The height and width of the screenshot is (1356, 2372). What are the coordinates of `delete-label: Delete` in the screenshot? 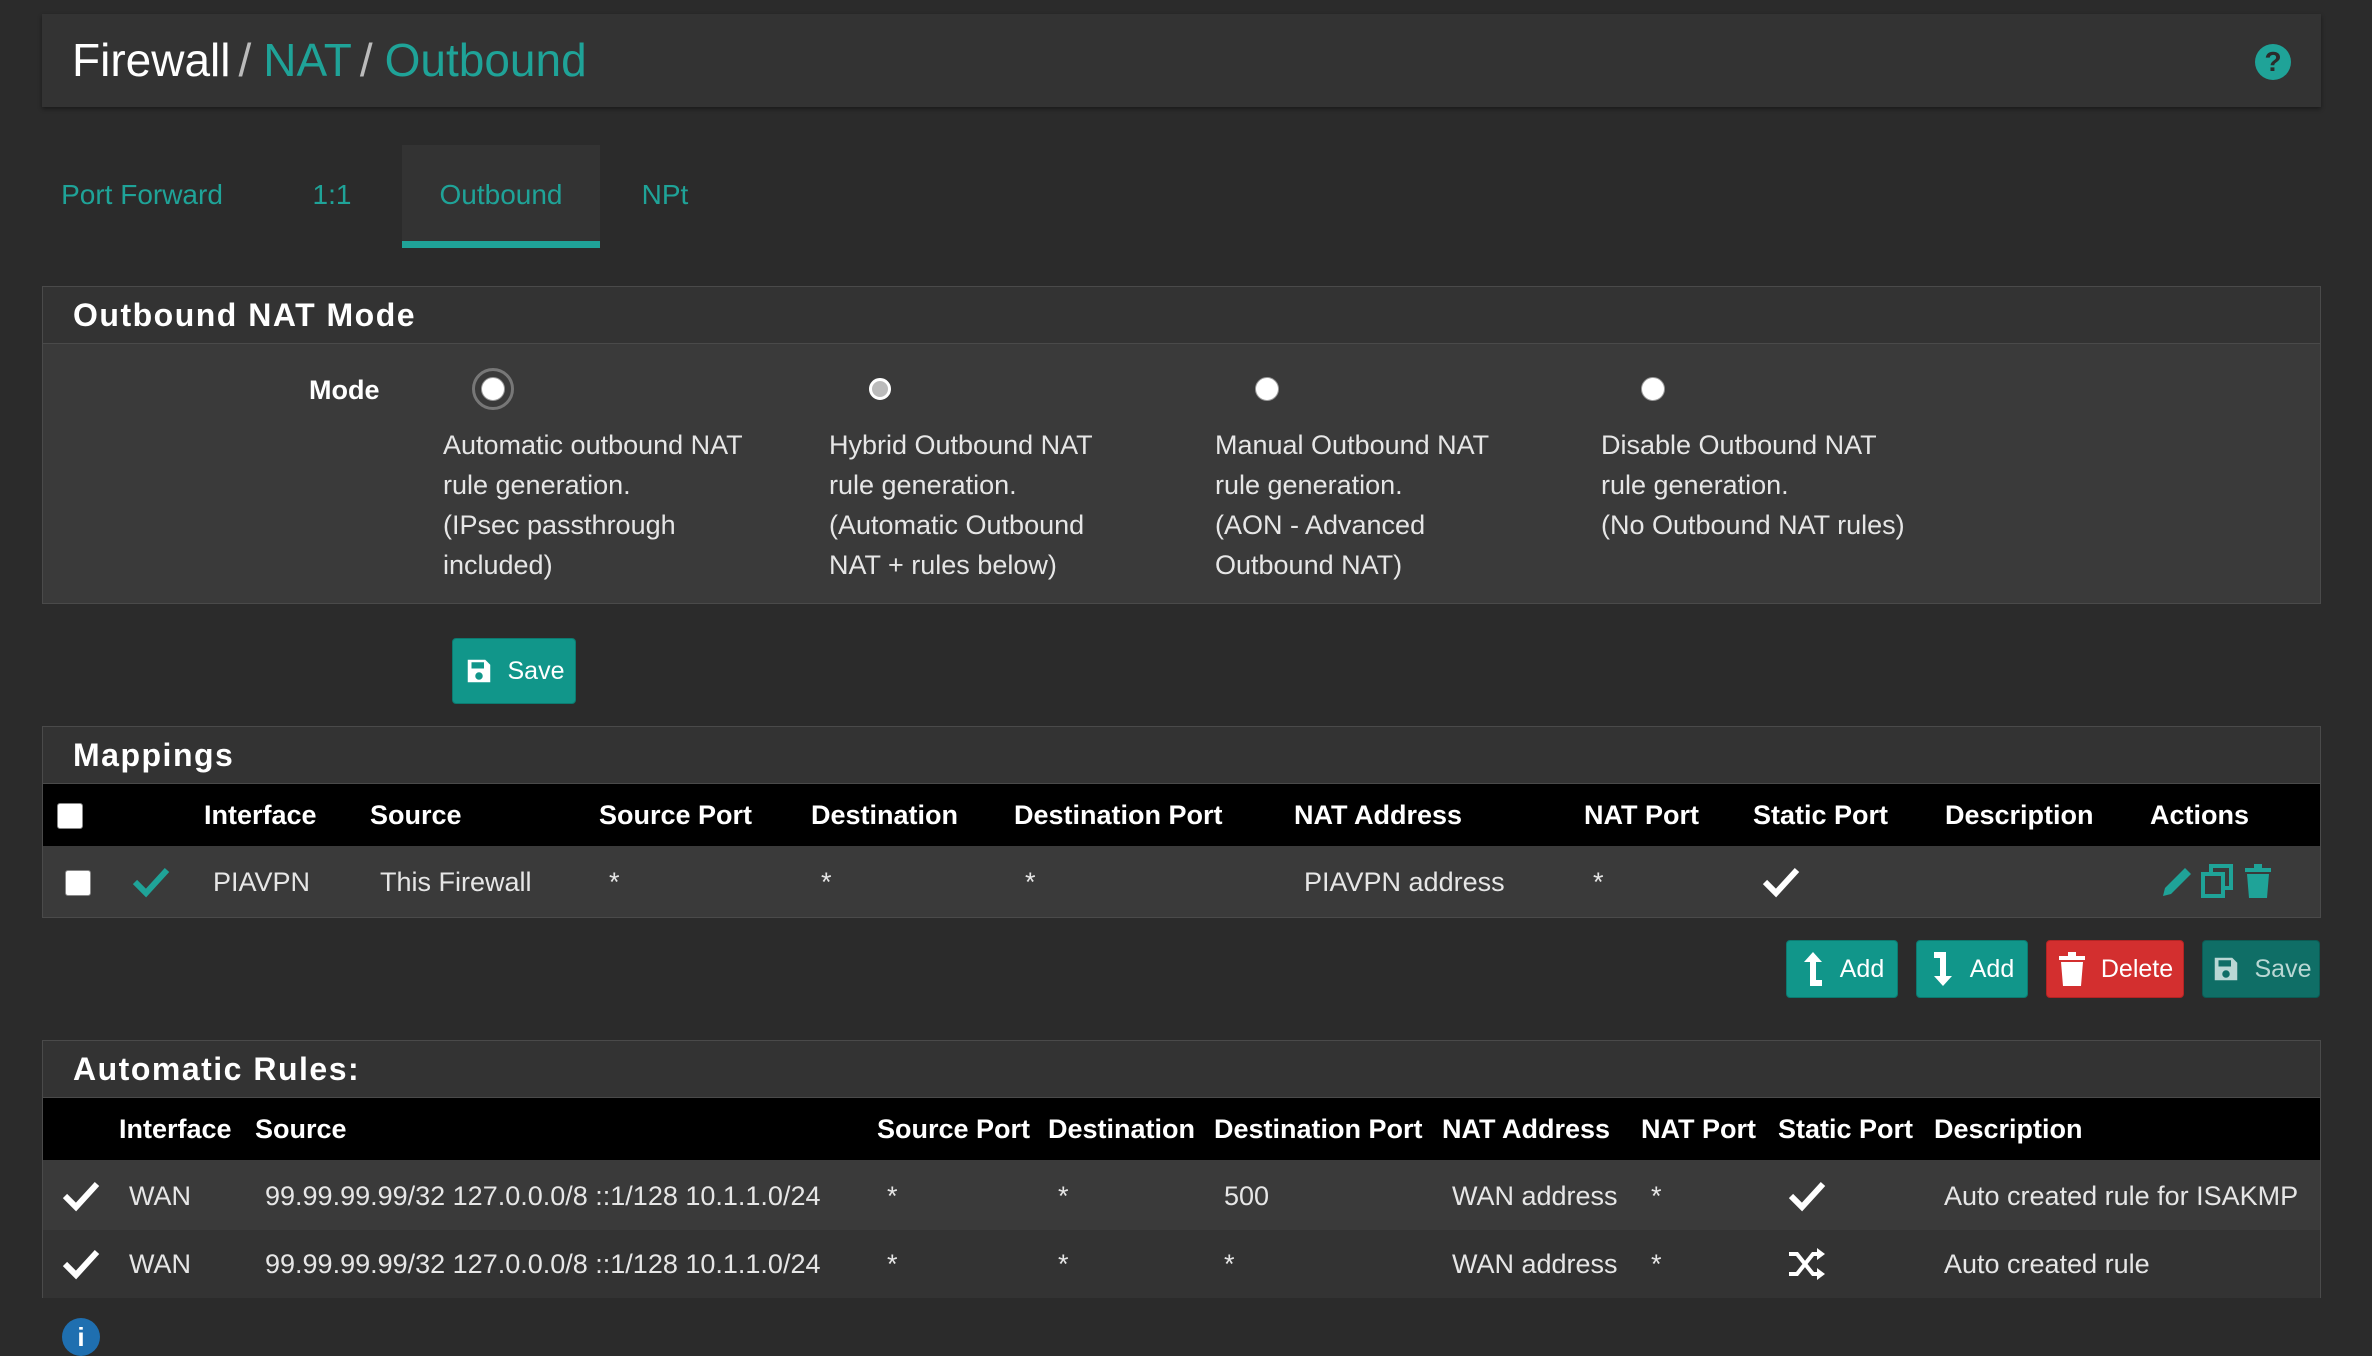 It's located at (2137, 968).